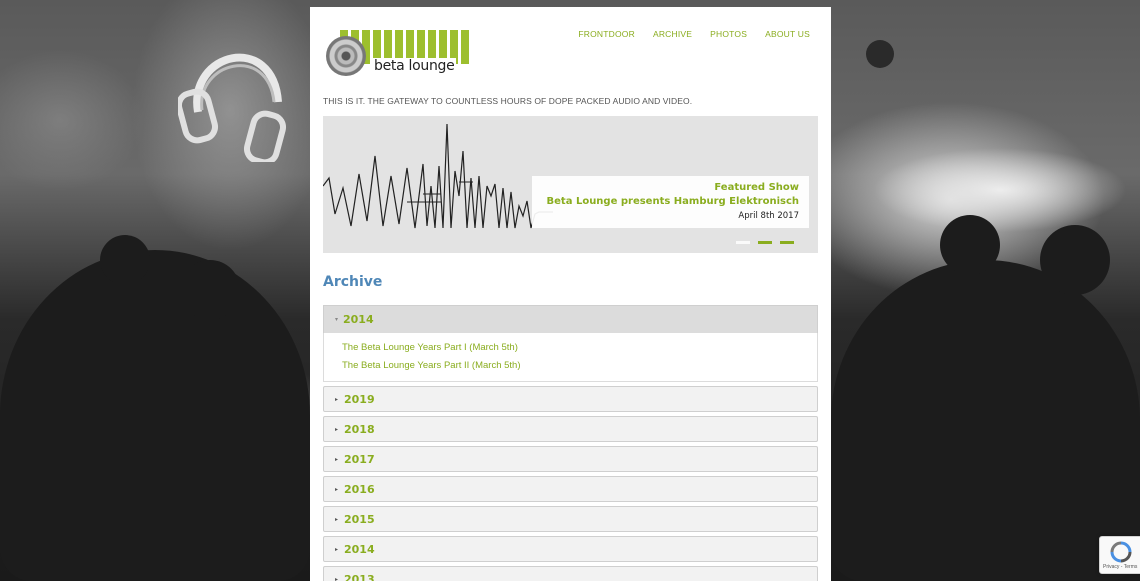  What do you see at coordinates (395, 48) in the screenshot?
I see `site-logo: beta lounge` at bounding box center [395, 48].